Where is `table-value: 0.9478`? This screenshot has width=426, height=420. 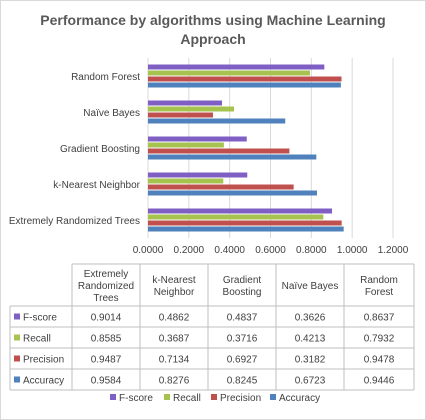 table-value: 0.9478 is located at coordinates (379, 360).